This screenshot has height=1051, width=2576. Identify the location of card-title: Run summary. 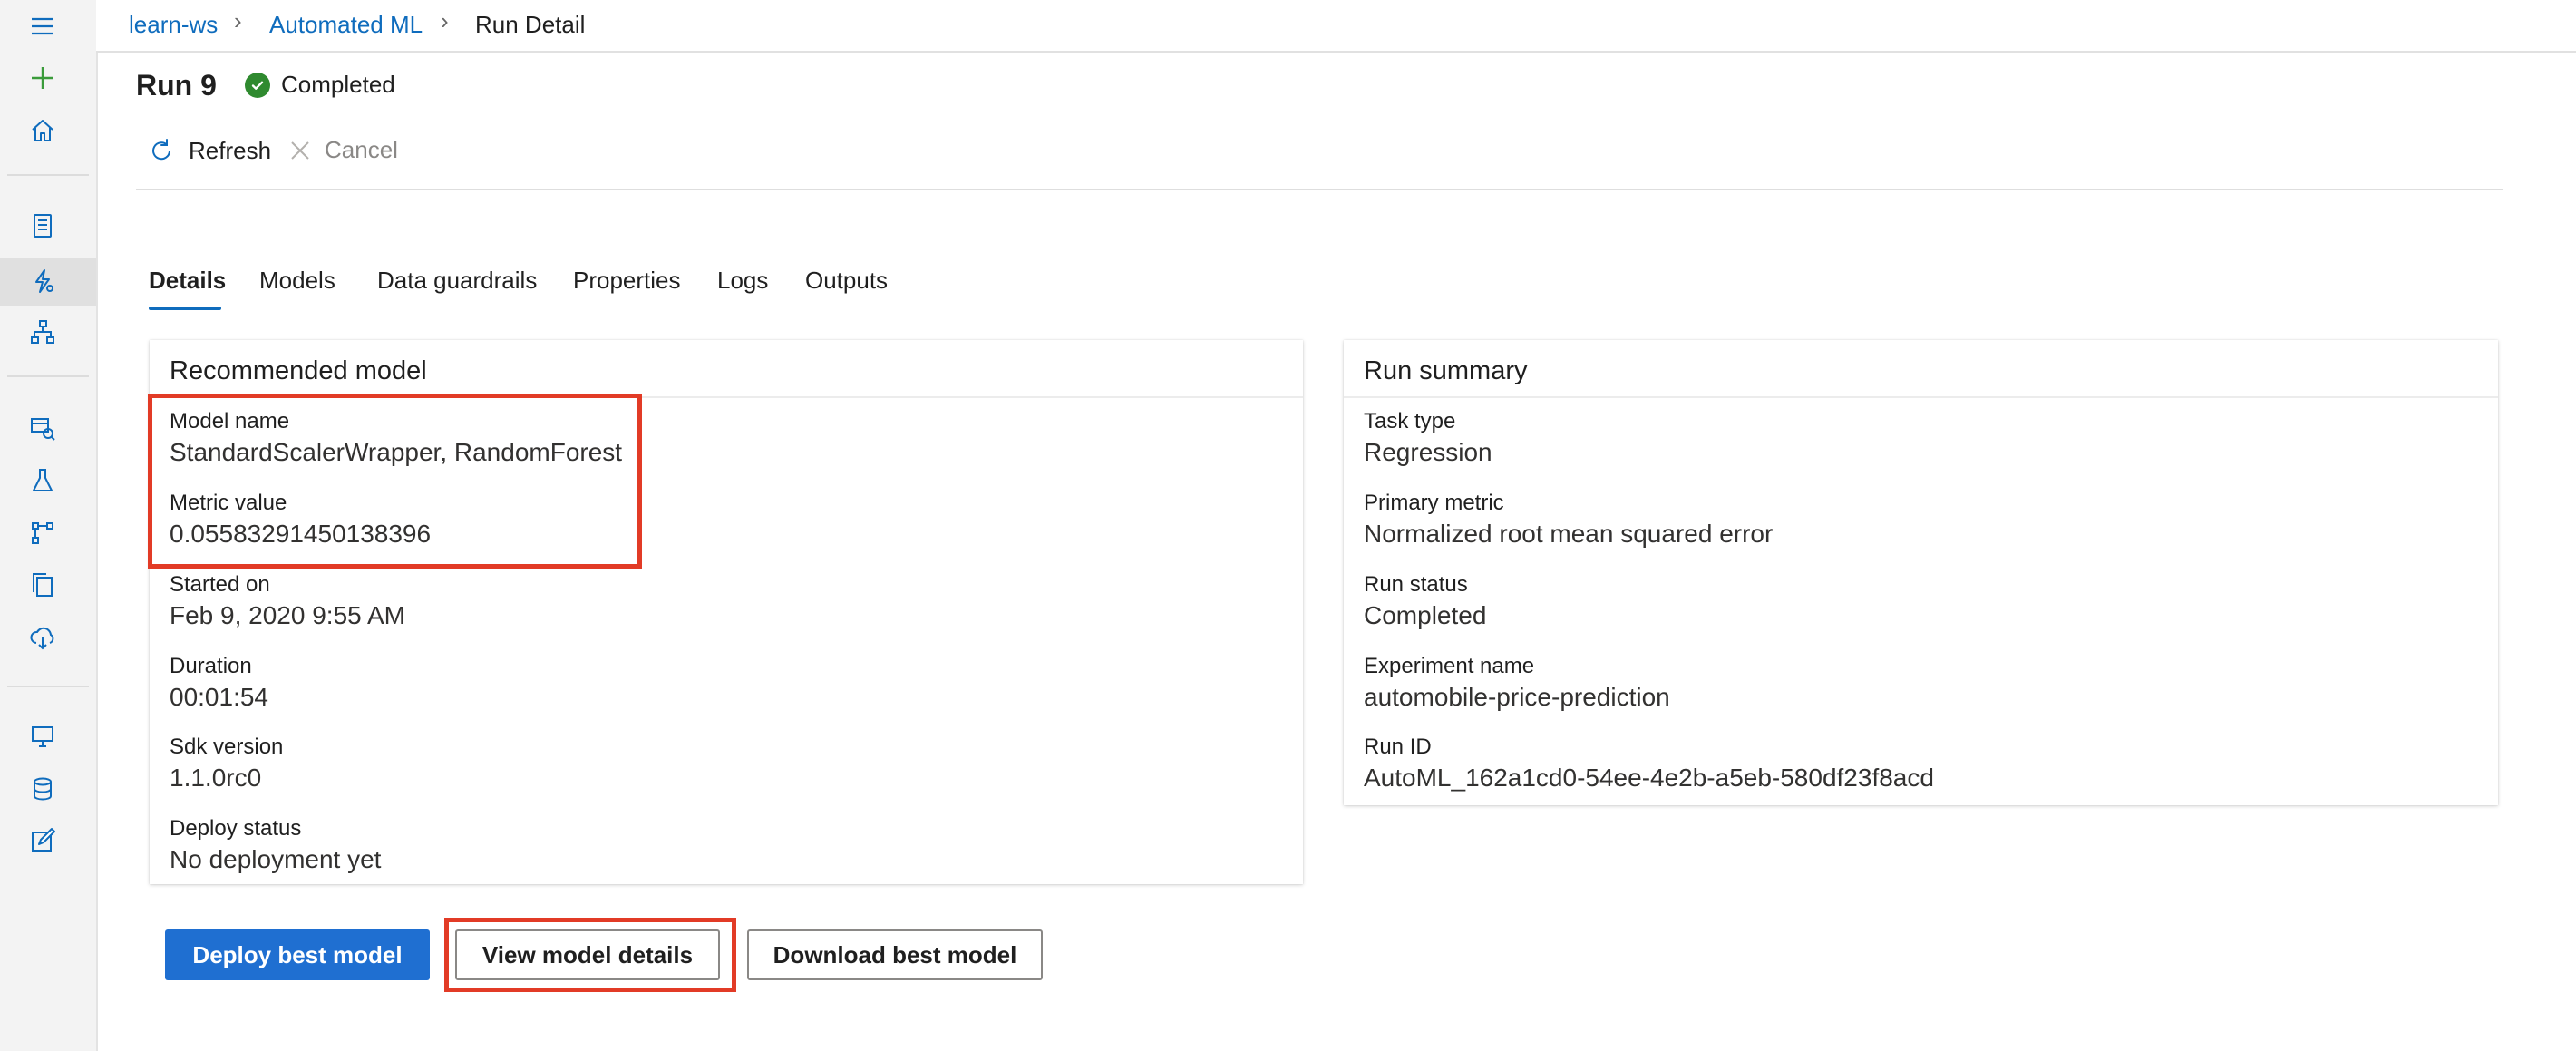
(1446, 371).